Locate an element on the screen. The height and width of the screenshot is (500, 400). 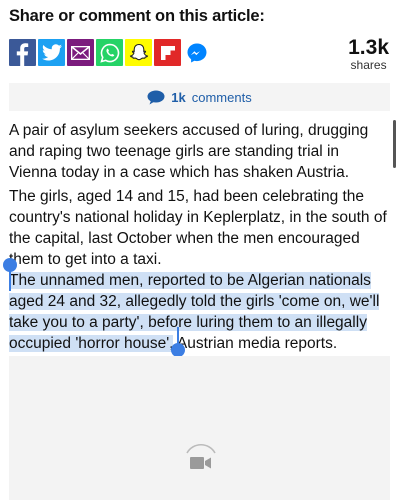
selection-end-handle is located at coordinates (178, 350).